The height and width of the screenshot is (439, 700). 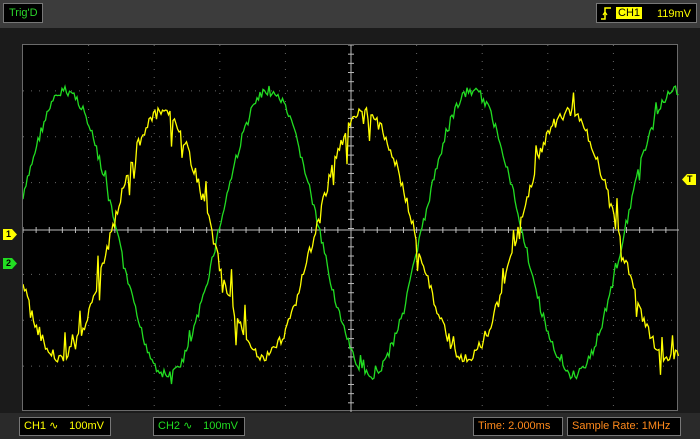 I want to click on trigger-marker-label: T, so click(x=690, y=179).